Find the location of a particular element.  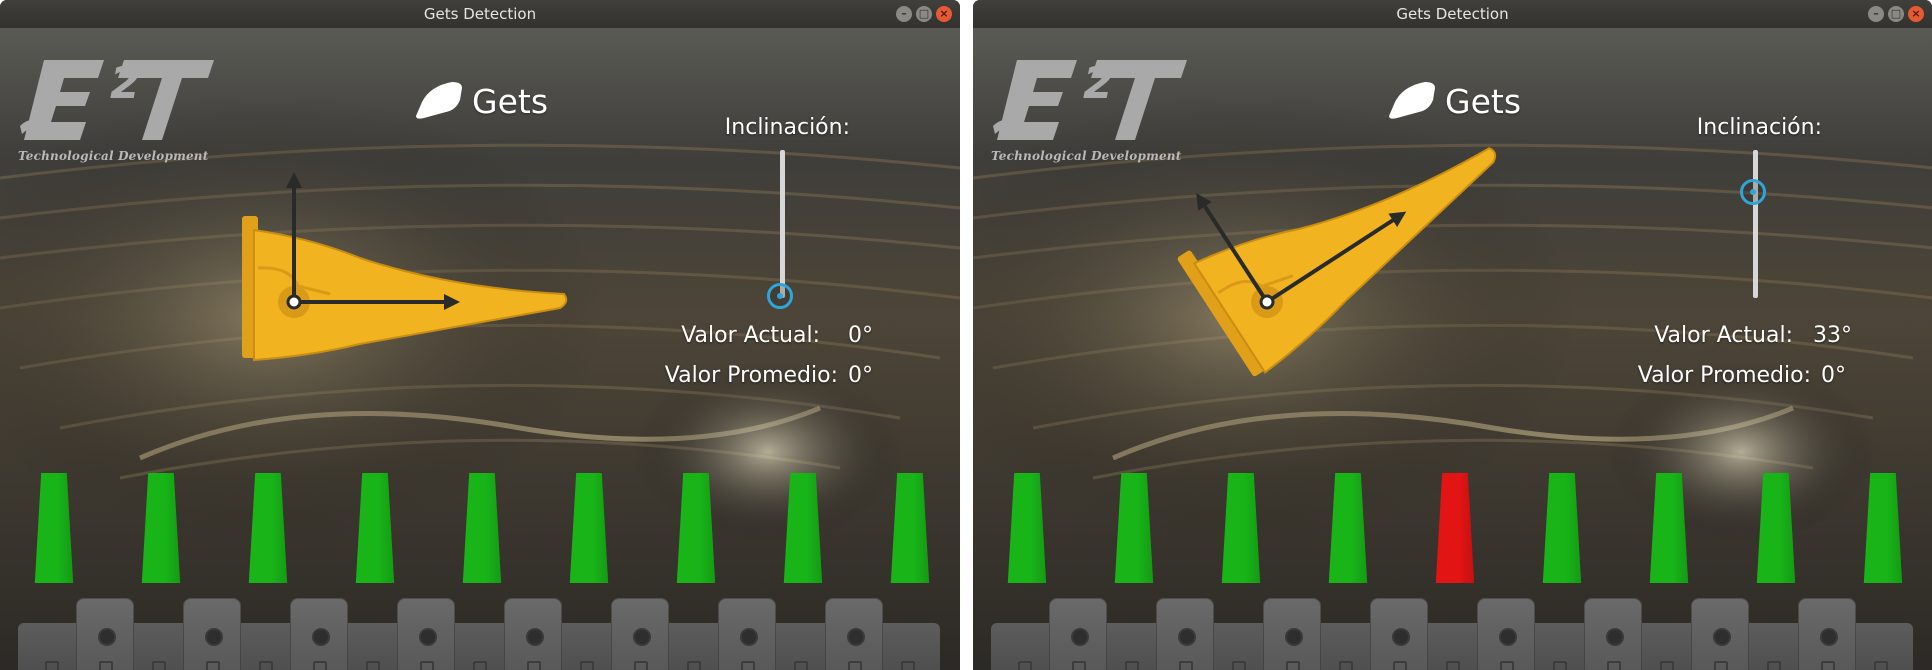

inclination-slider-handle is located at coordinates (780, 296).